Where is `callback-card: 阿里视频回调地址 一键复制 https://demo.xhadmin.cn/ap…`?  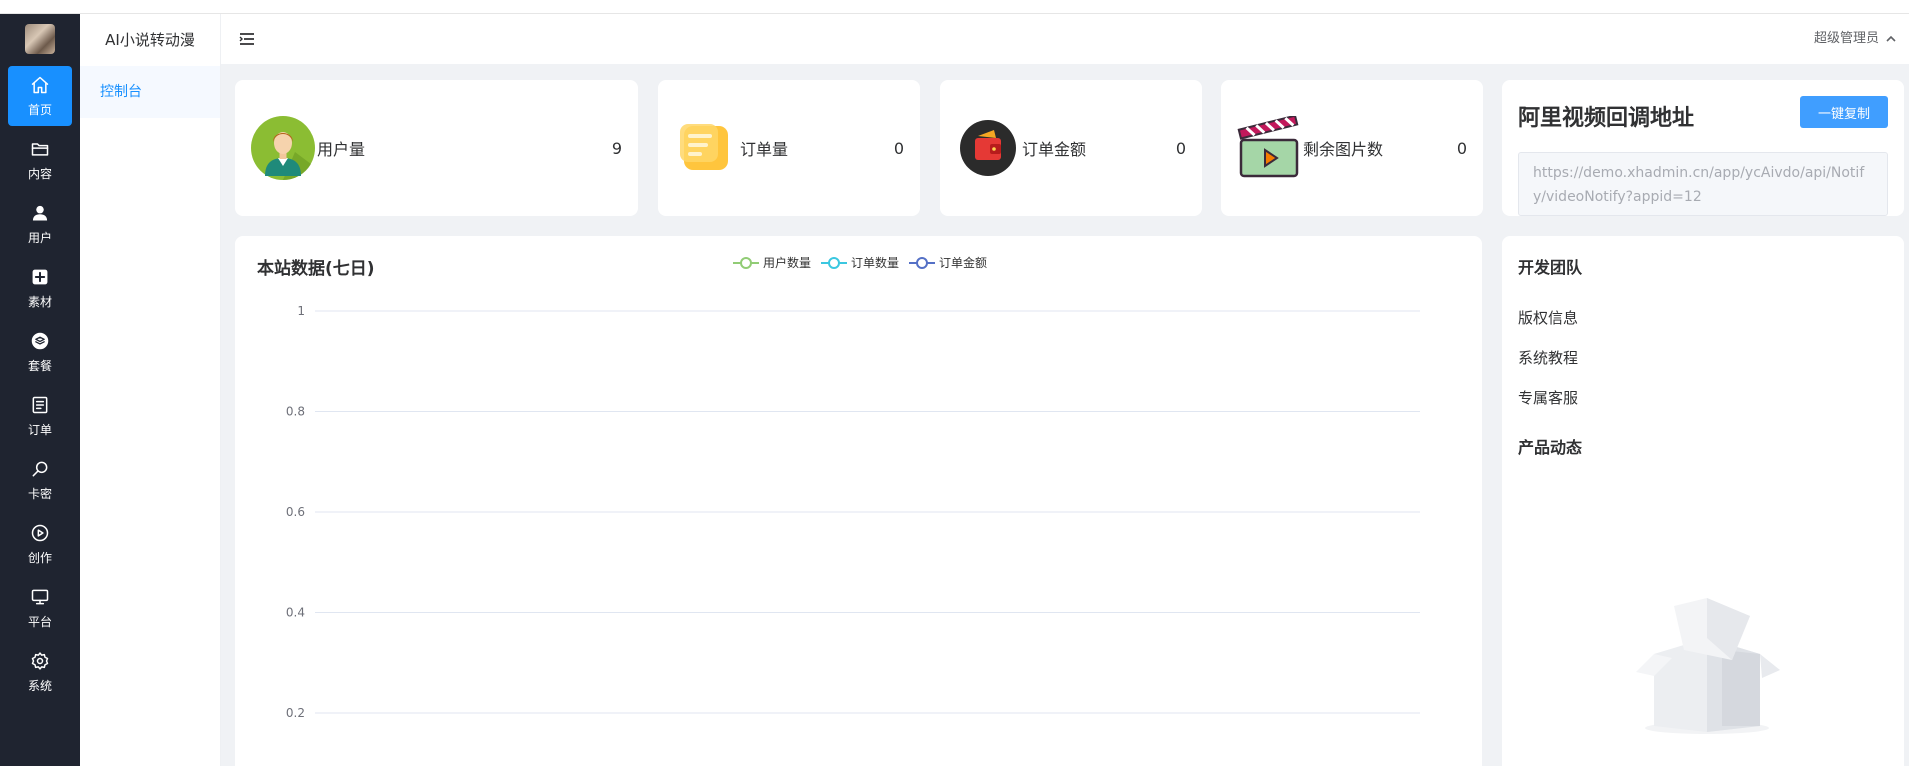 callback-card: 阿里视频回调地址 一键复制 https://demo.xhadmin.cn/ap… is located at coordinates (1703, 148).